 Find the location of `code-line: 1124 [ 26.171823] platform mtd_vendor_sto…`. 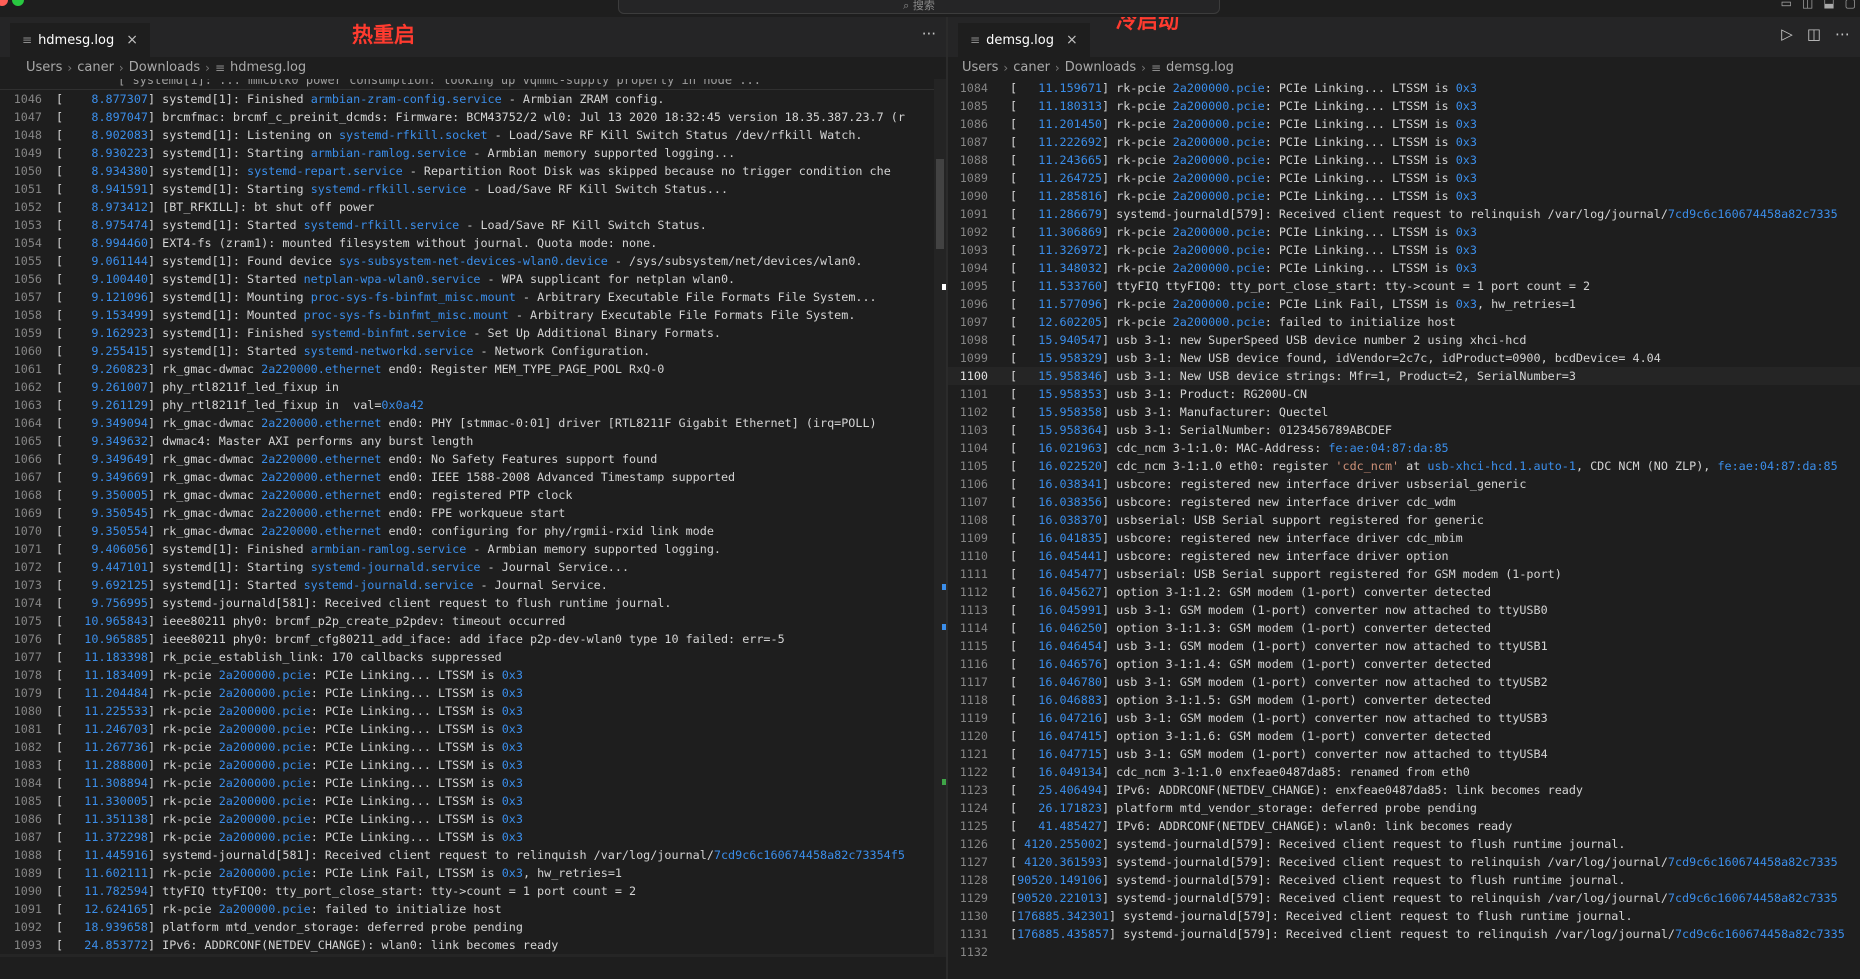

code-line: 1124 [ 26.171823] platform mtd_vendor_sto… is located at coordinates (1404, 808).